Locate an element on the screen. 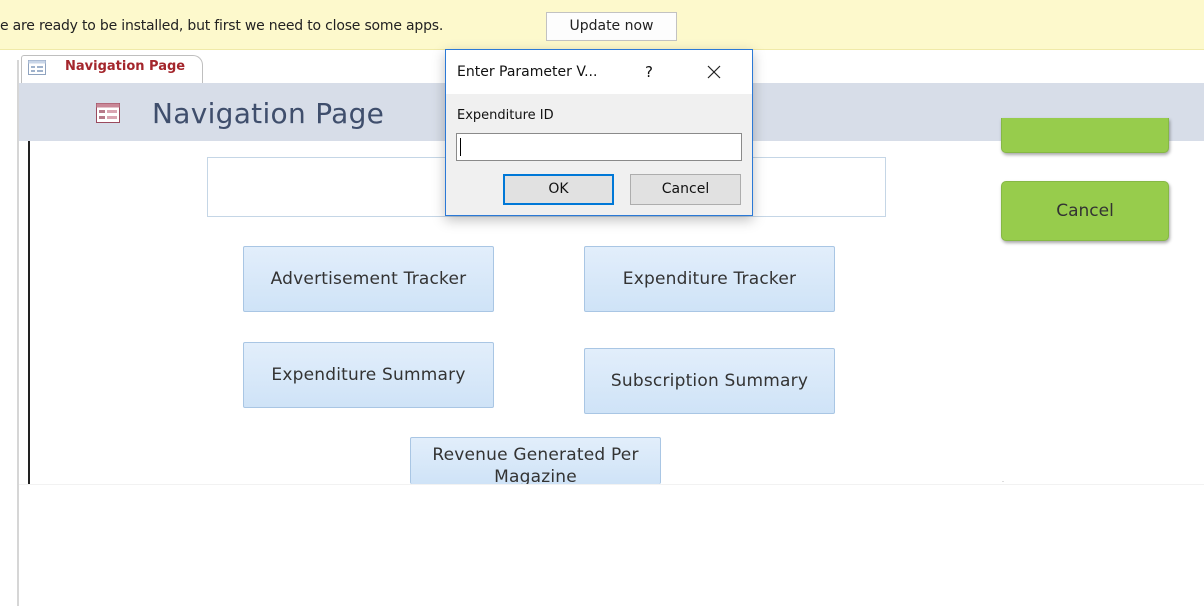  expenditure-id-label: Expenditure ID is located at coordinates (505, 115).